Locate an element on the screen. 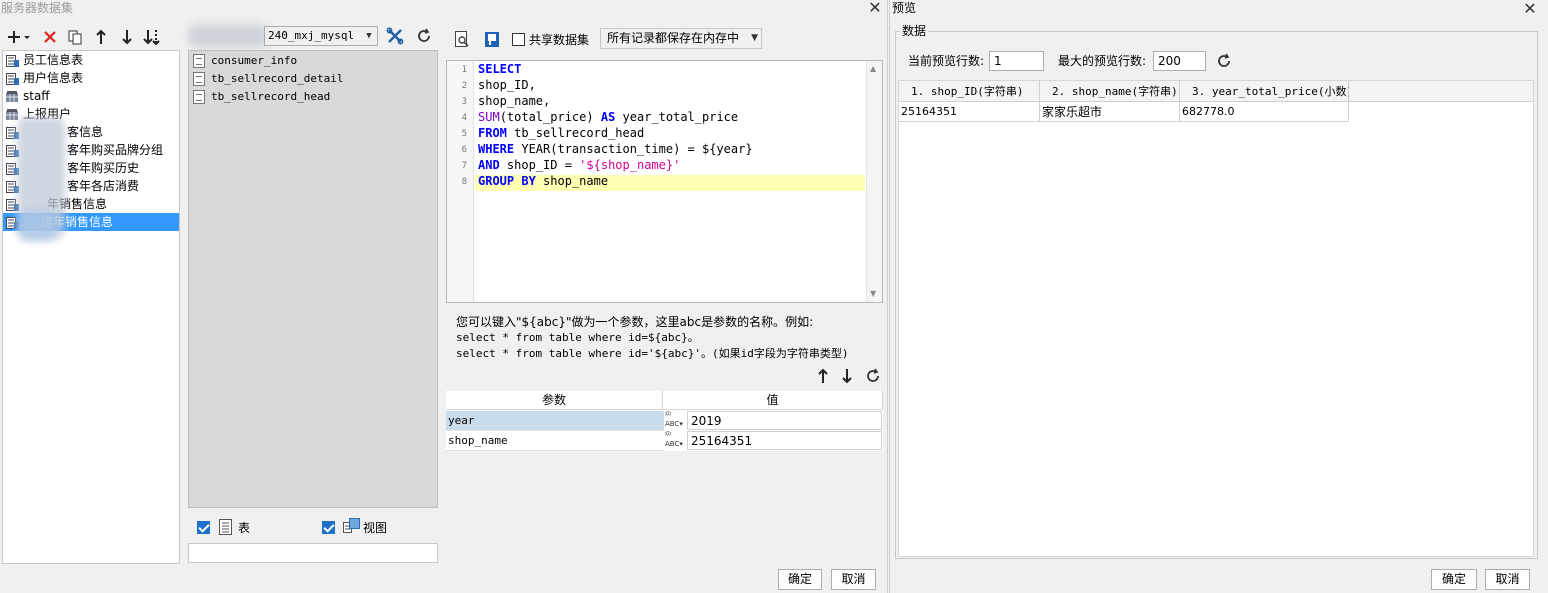  list-item: staff is located at coordinates (91, 96).